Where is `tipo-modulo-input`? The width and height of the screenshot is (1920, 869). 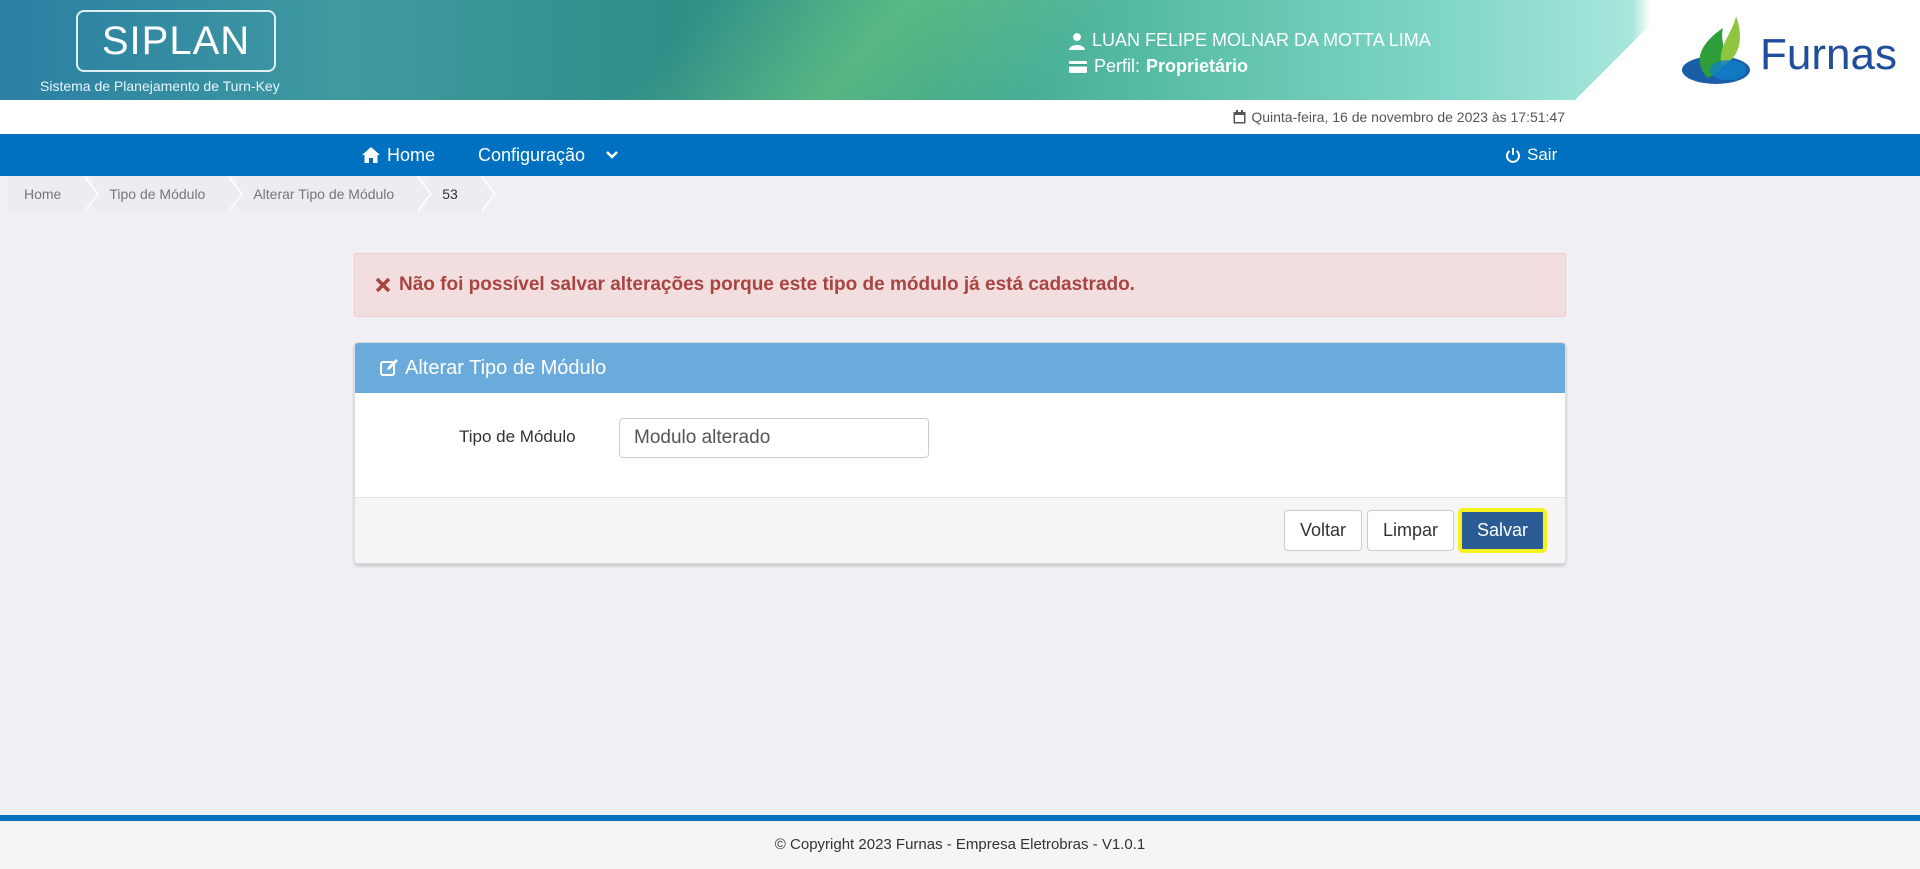 tipo-modulo-input is located at coordinates (774, 438).